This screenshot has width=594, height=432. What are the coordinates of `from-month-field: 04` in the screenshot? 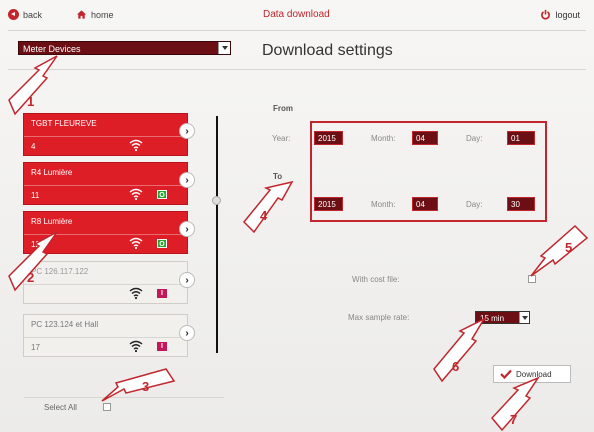 It's located at (425, 138).